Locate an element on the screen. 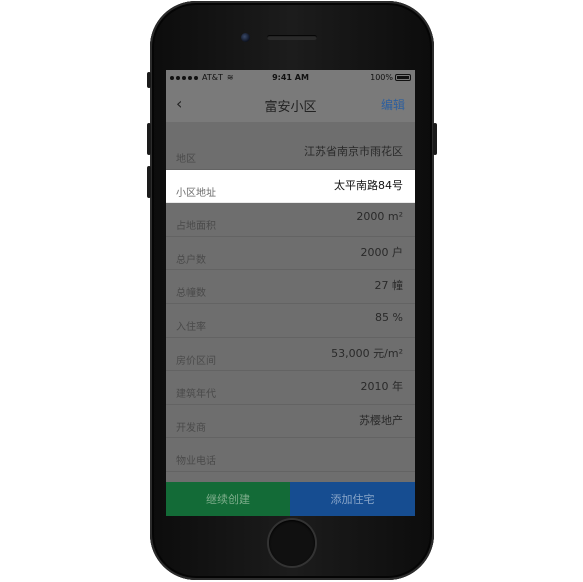 The height and width of the screenshot is (582, 583). row-label: 小区地址 is located at coordinates (196, 193).